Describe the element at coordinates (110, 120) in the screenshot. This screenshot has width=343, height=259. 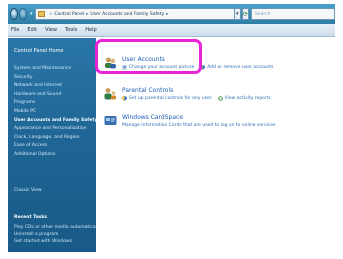
I see `cardspace-icon` at that location.